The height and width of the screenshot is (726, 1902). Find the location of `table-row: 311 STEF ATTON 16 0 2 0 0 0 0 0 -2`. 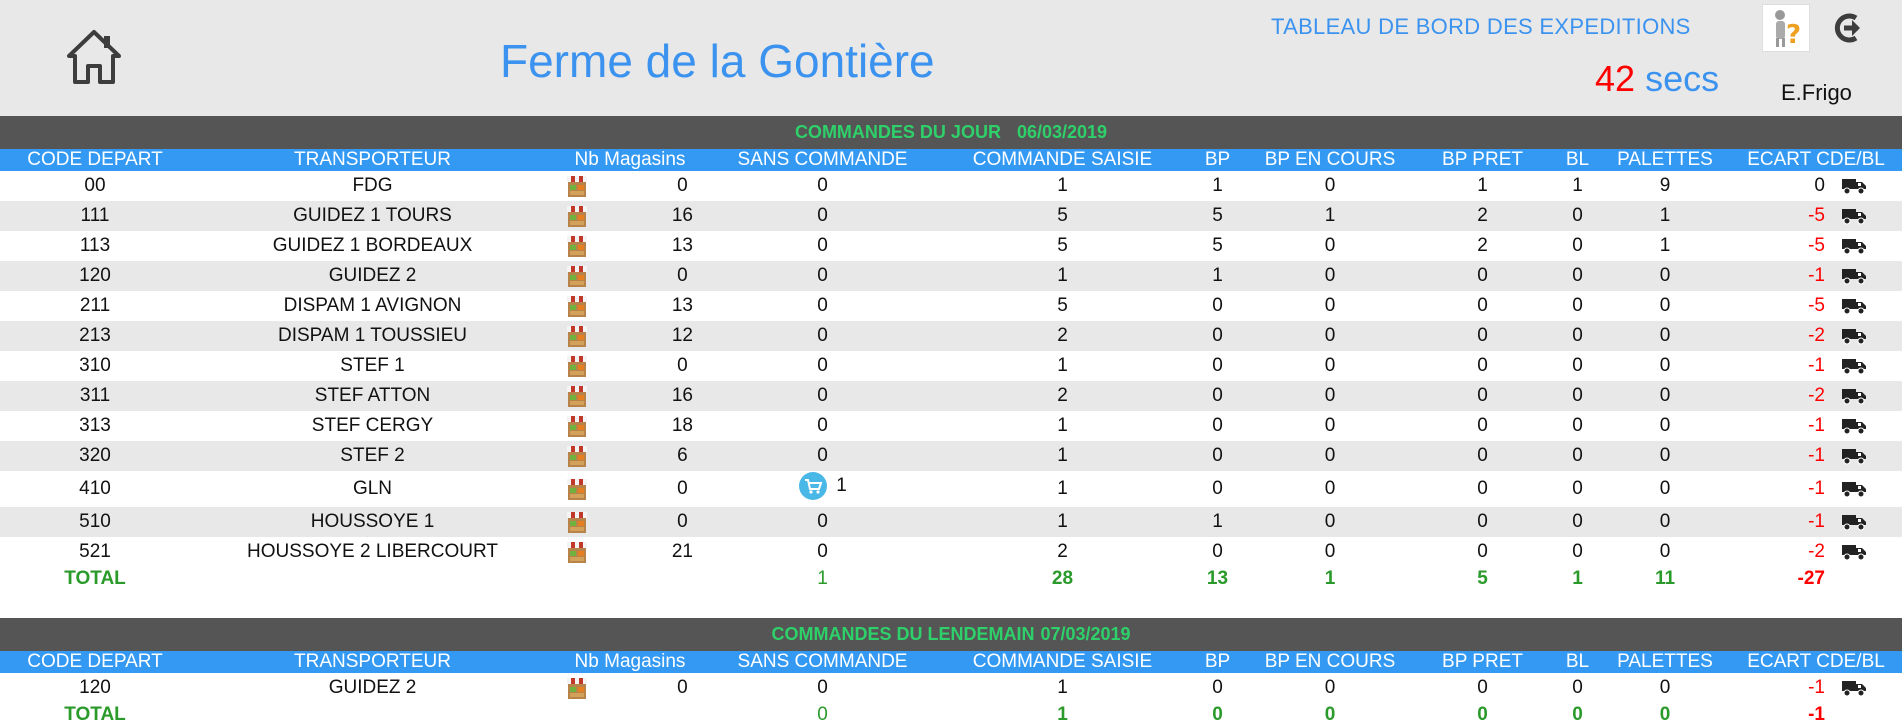

table-row: 311 STEF ATTON 16 0 2 0 0 0 0 0 -2 is located at coordinates (951, 396).